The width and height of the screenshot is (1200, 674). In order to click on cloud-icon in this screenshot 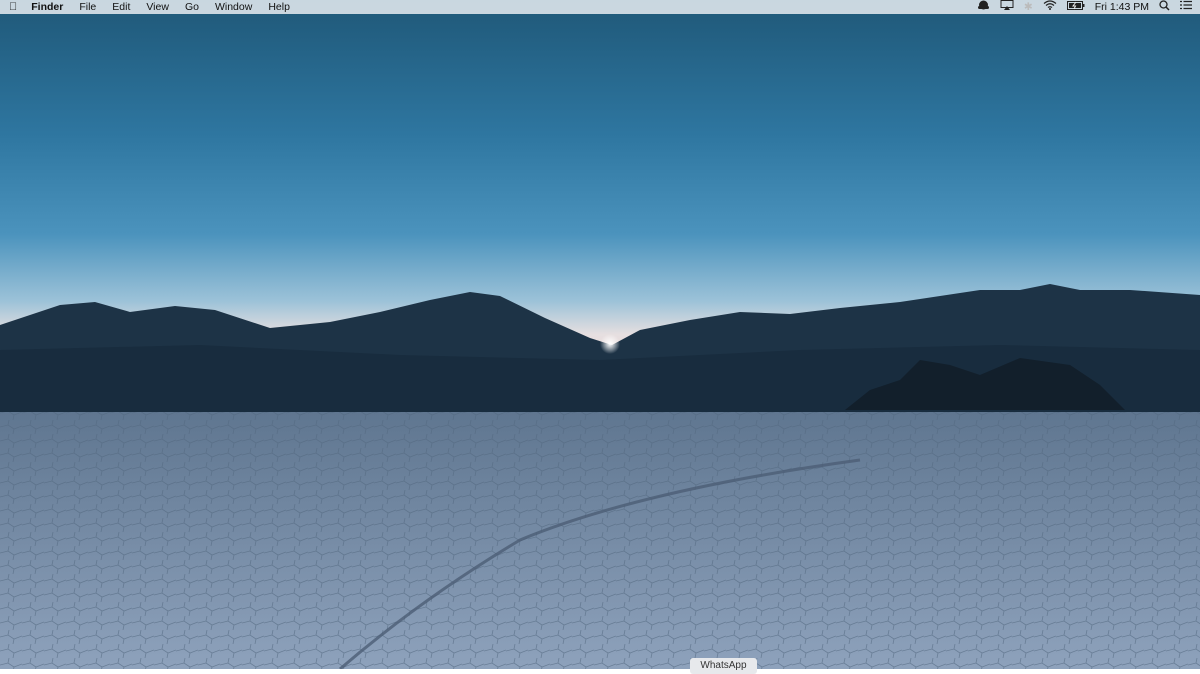, I will do `click(983, 7)`.